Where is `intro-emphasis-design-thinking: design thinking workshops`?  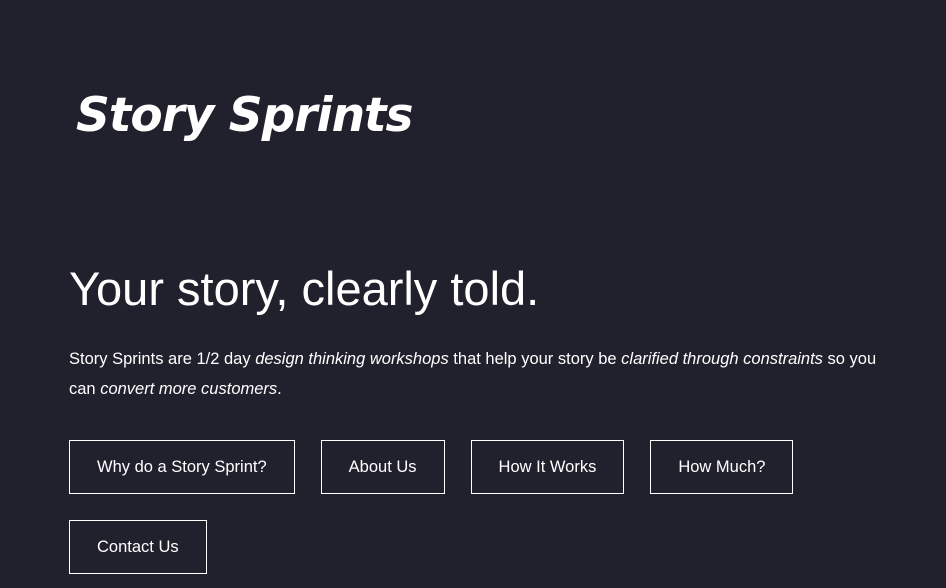 intro-emphasis-design-thinking: design thinking workshops is located at coordinates (352, 359).